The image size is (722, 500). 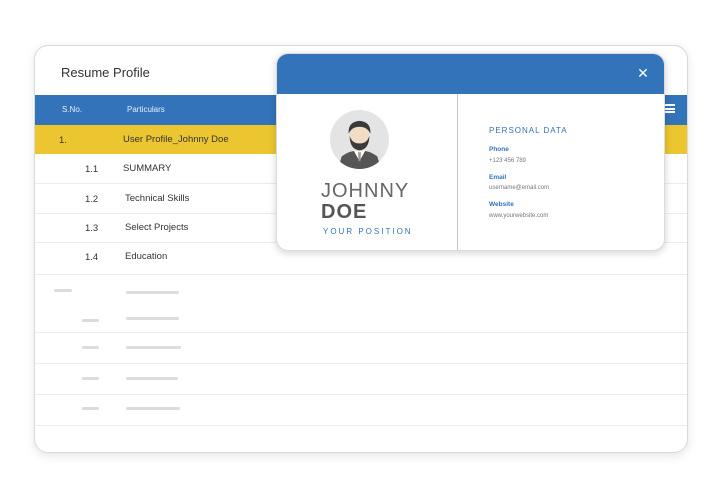 I want to click on menu-icon, so click(x=669, y=108).